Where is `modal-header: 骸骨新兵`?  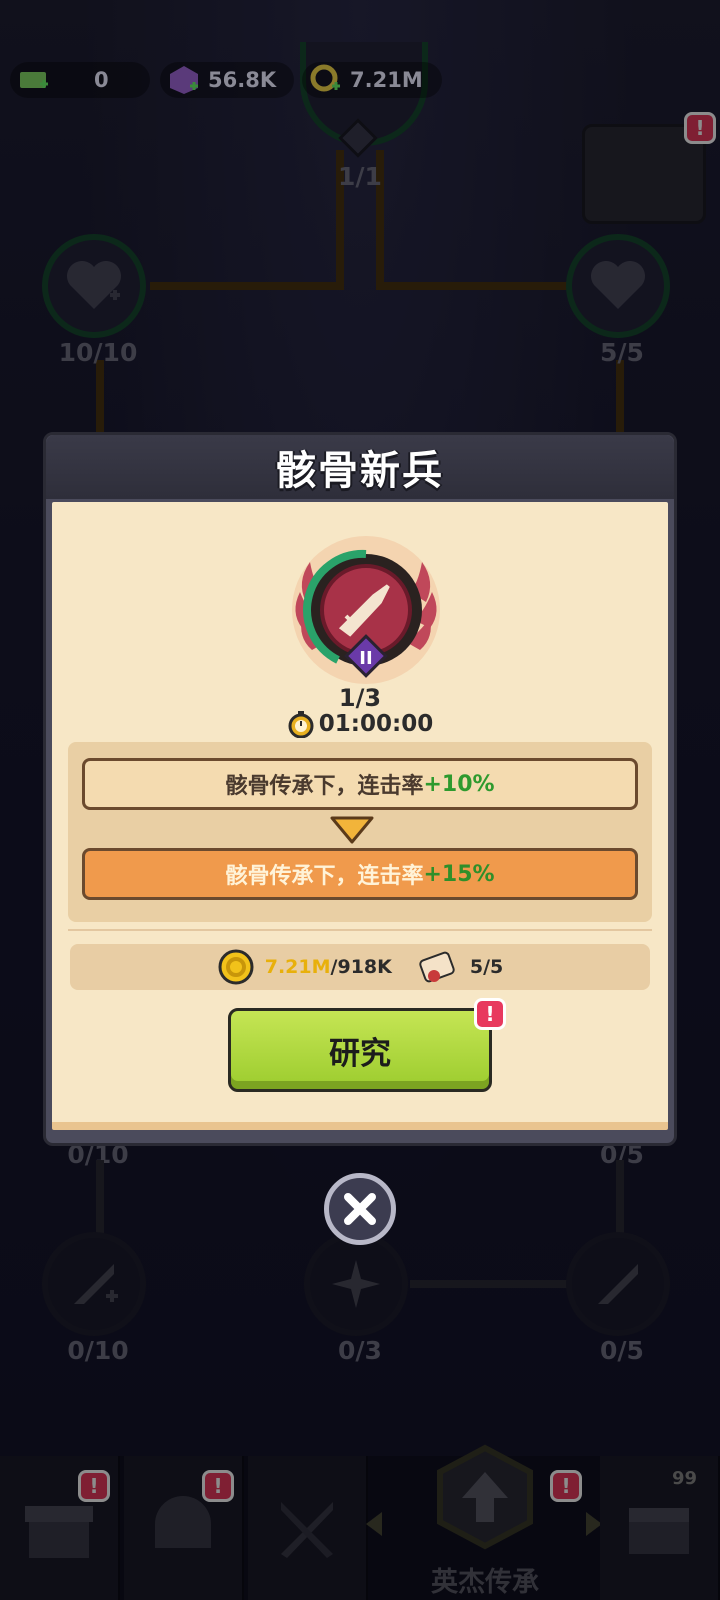 modal-header: 骸骨新兵 is located at coordinates (360, 467).